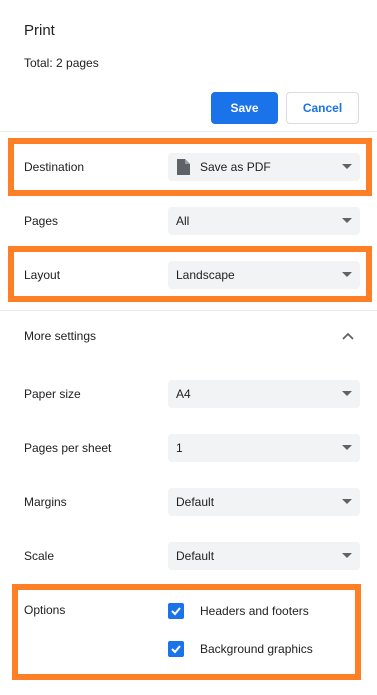  Describe the element at coordinates (52, 394) in the screenshot. I see `paper-size-label: Paper size` at that location.